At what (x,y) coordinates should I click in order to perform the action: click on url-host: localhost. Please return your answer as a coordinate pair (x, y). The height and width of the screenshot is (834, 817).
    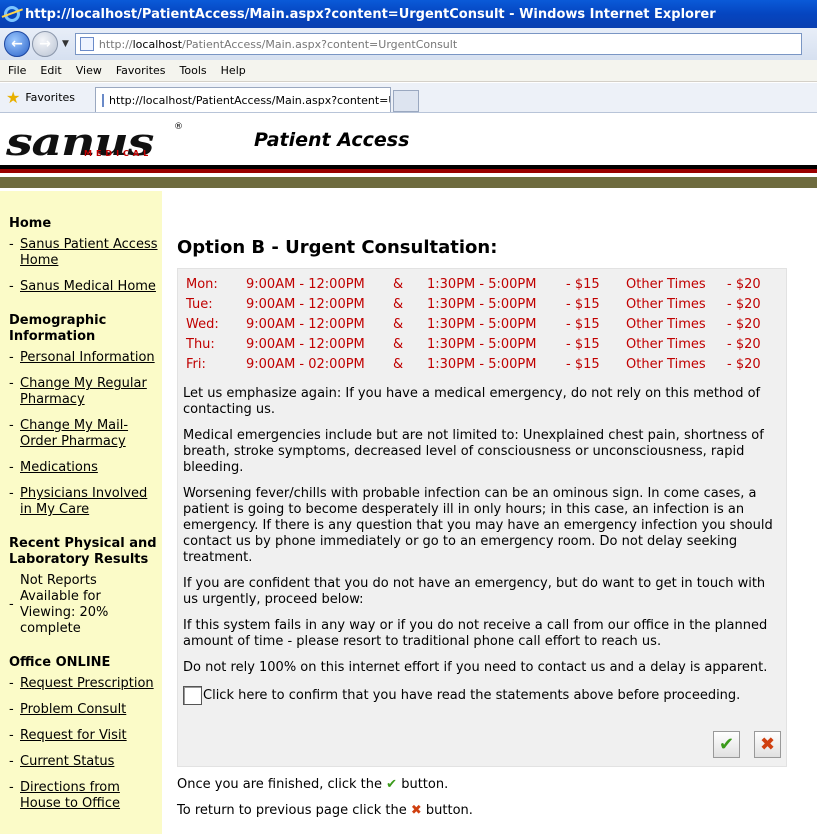
    Looking at the image, I should click on (157, 44).